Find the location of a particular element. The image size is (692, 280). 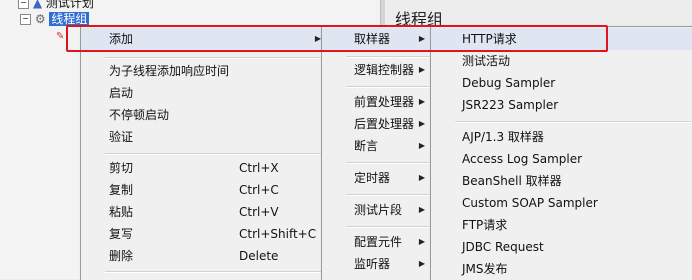

sampler-icon: ✎ is located at coordinates (60, 36).